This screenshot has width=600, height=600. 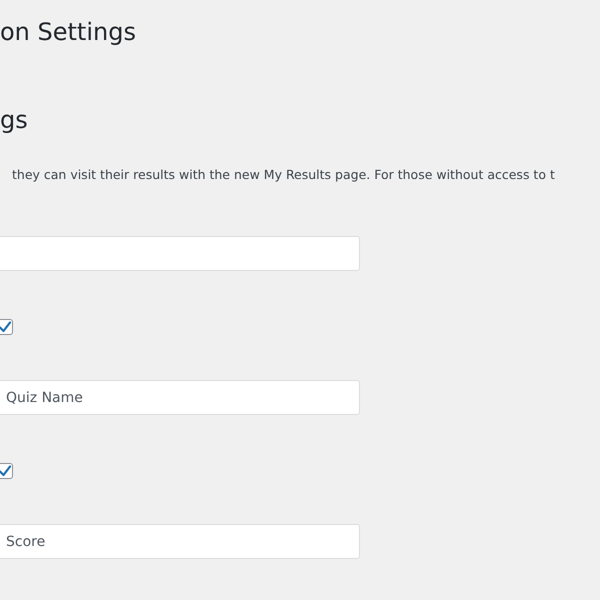 What do you see at coordinates (68, 32) in the screenshot?
I see `page-title: on Settings` at bounding box center [68, 32].